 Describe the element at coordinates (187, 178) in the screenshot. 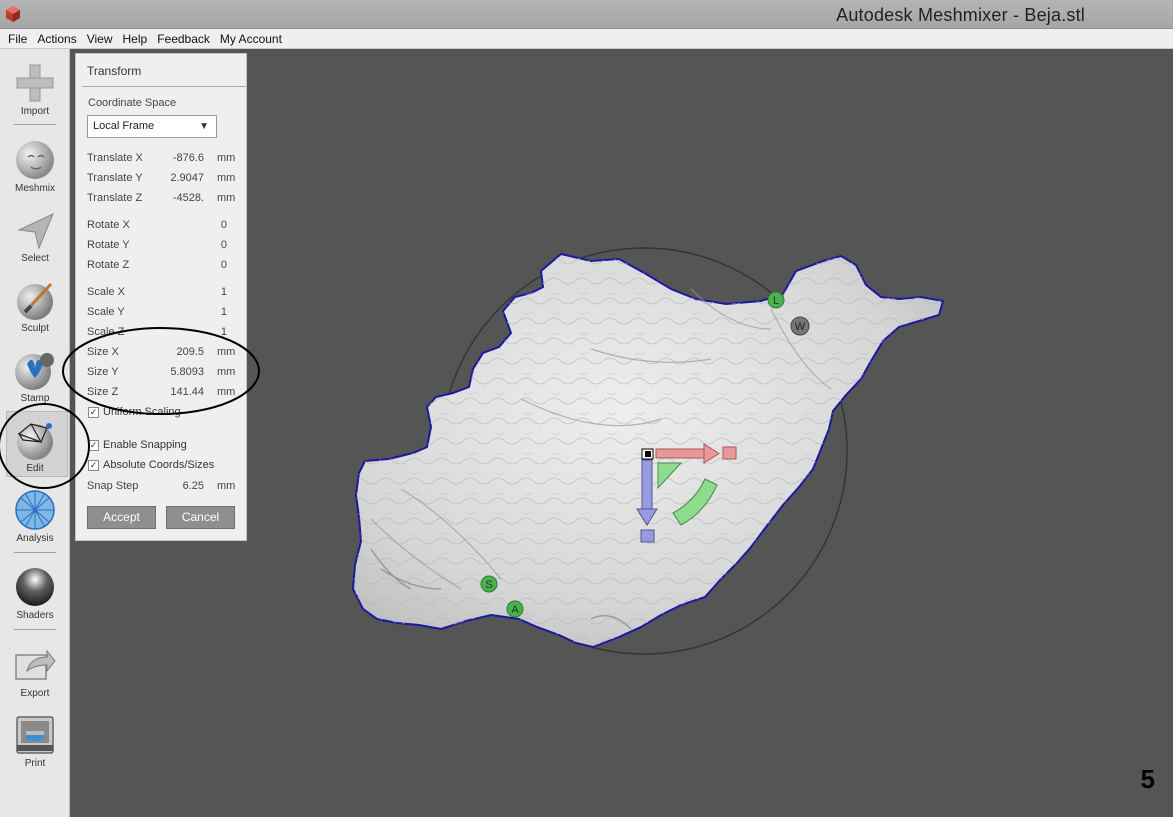

I see `translate-y-field: 2.9047` at that location.